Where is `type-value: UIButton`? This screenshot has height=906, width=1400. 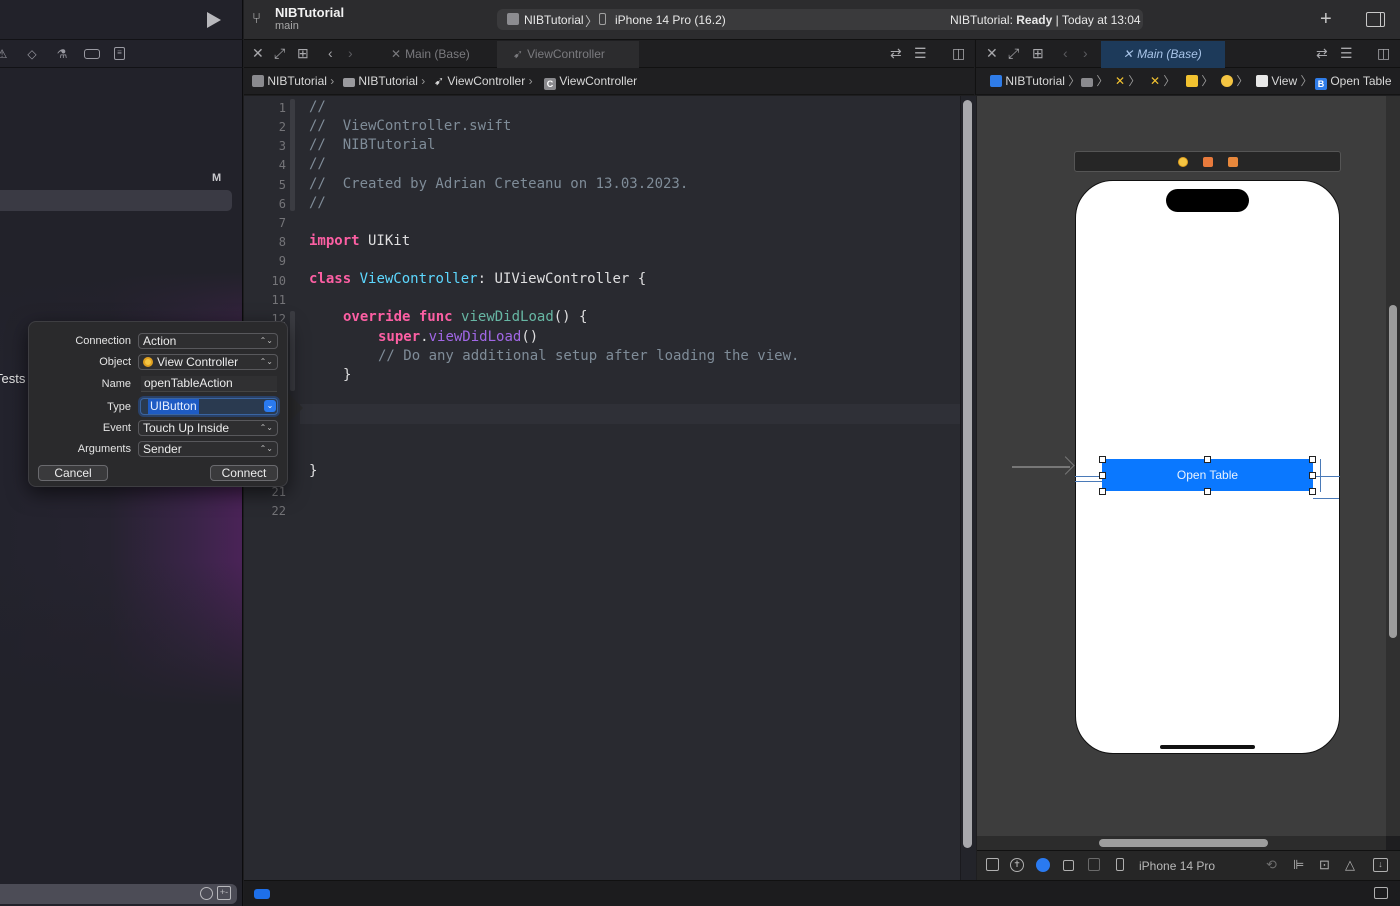
type-value: UIButton is located at coordinates (173, 406).